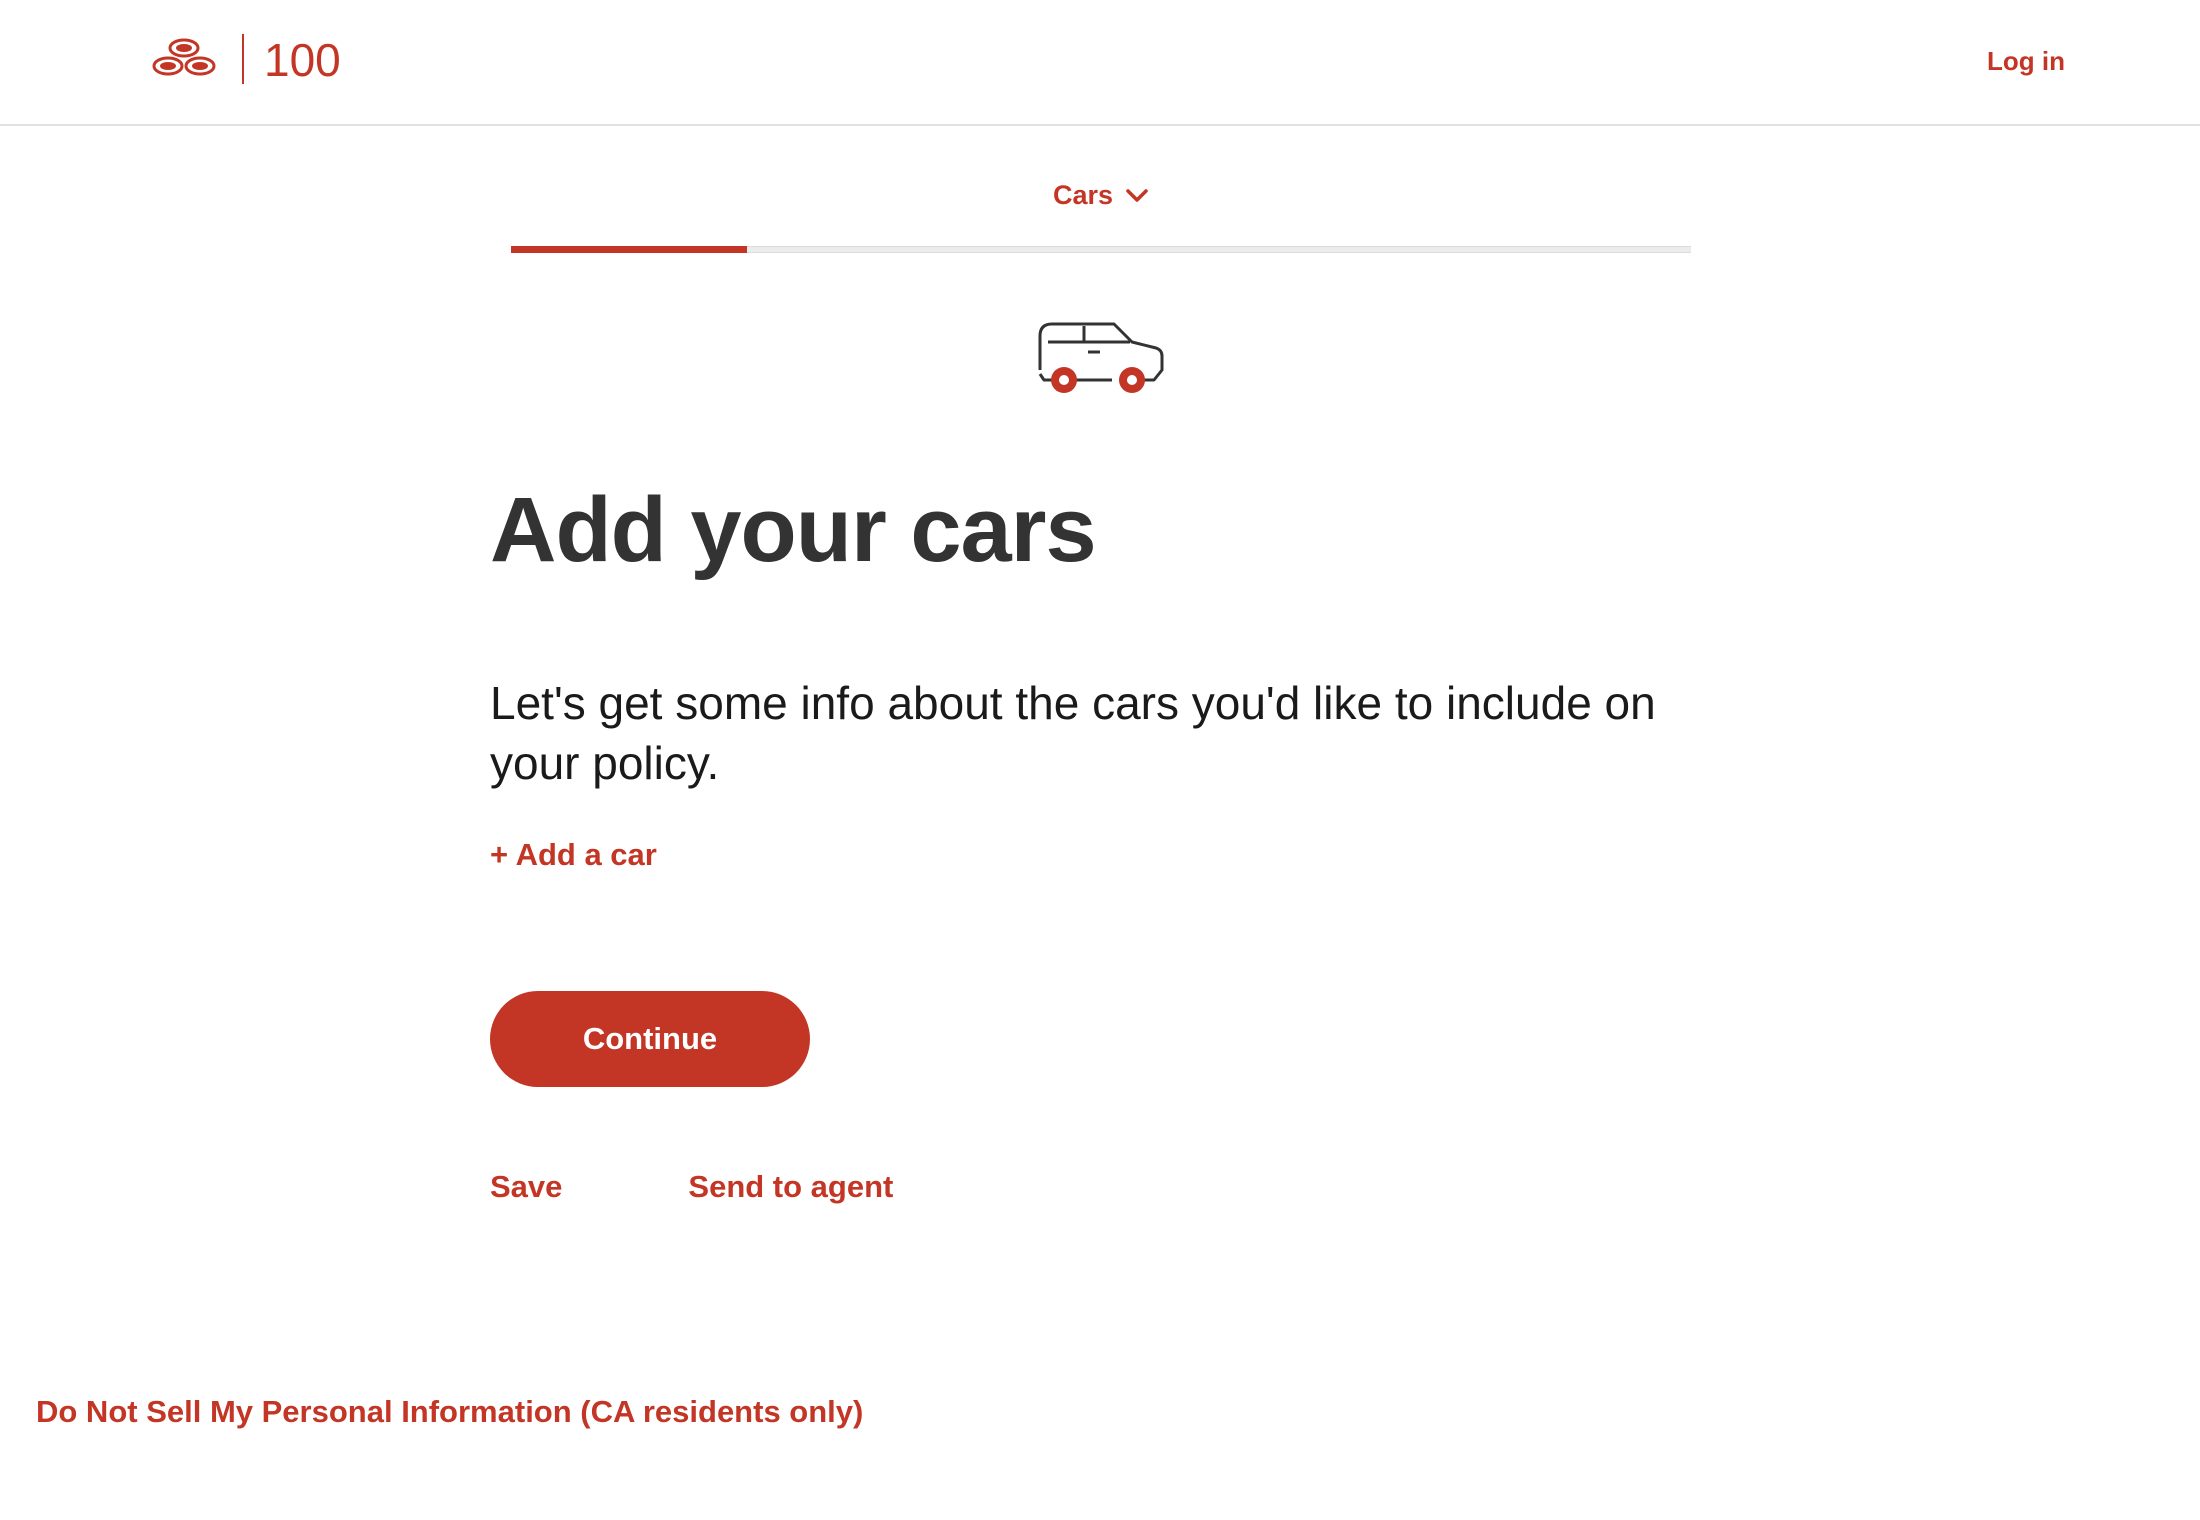  What do you see at coordinates (573, 855) in the screenshot?
I see `add-car-link: + Add a car` at bounding box center [573, 855].